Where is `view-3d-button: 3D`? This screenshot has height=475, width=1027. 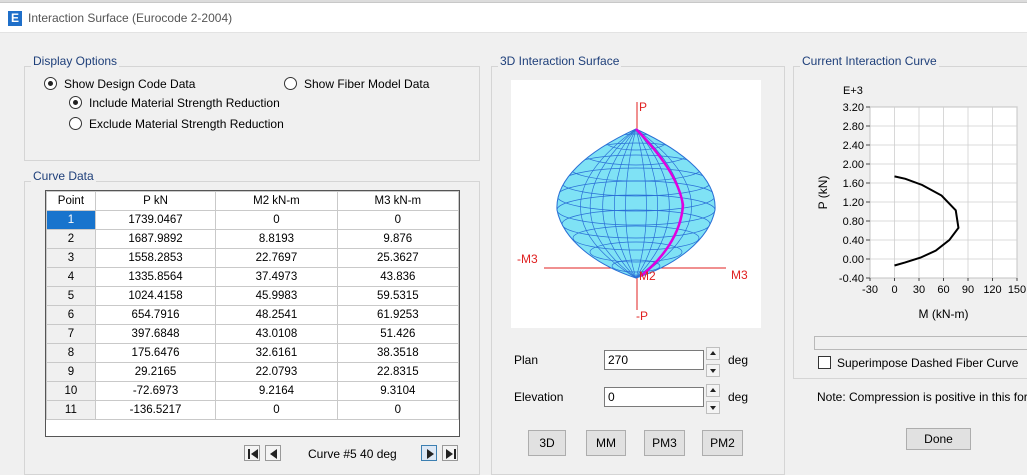 view-3d-button: 3D is located at coordinates (547, 443).